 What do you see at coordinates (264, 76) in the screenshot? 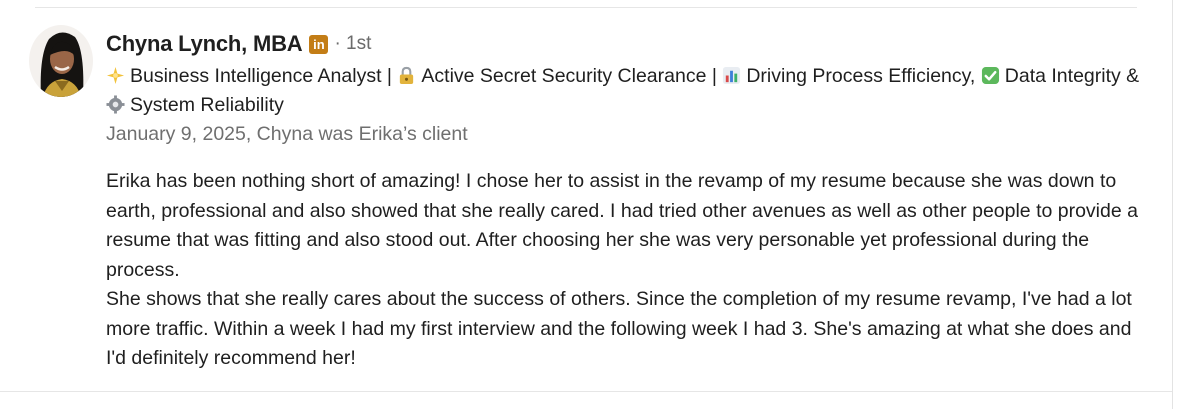
I see `headline-part-1: Business Intelligence Analyst |` at bounding box center [264, 76].